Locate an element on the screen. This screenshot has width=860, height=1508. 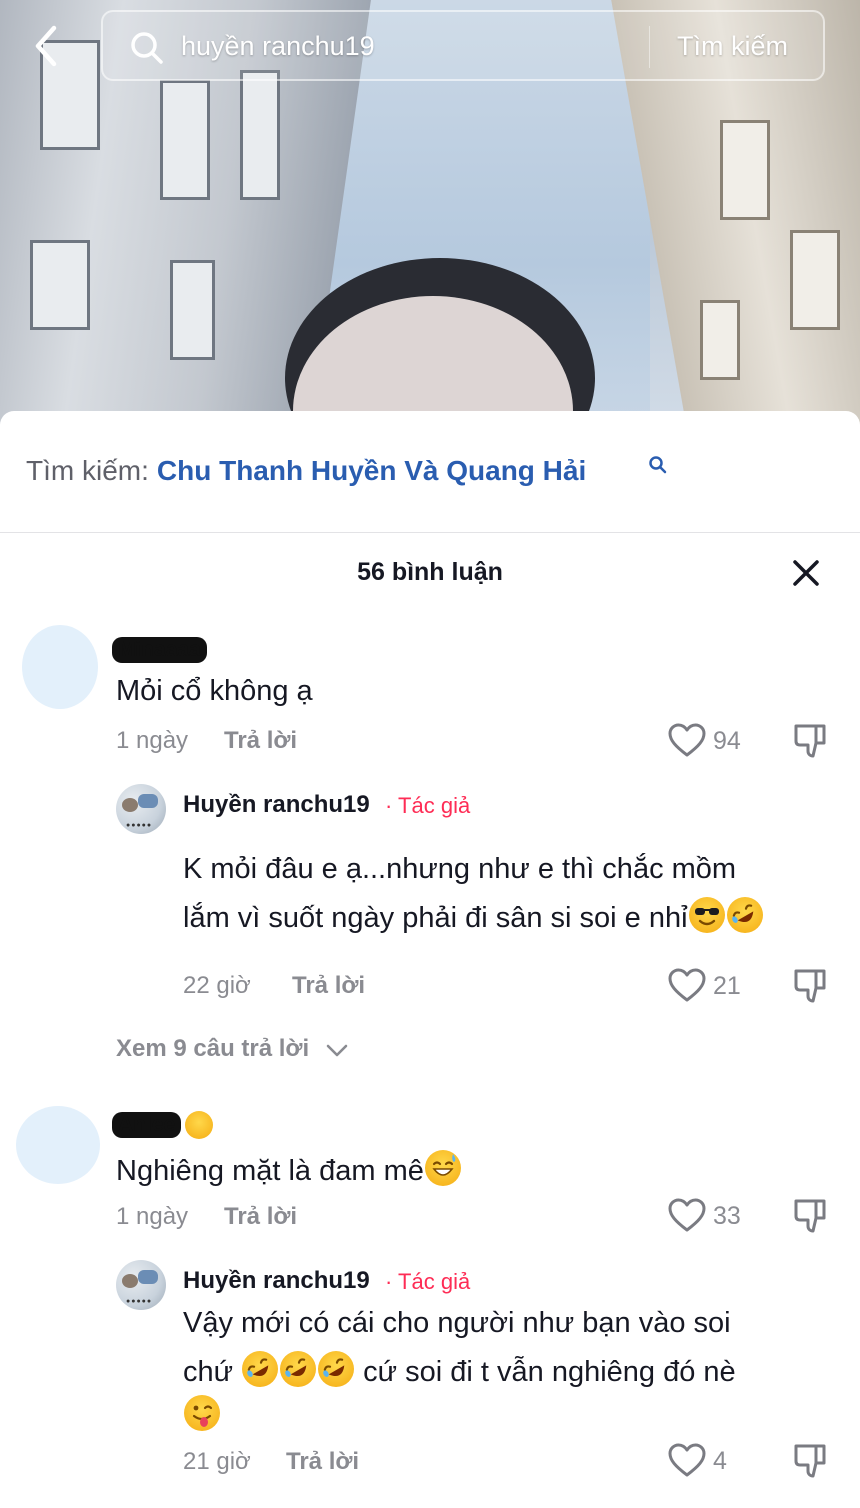
comment-text-line: Nghiêng mặt là đam mê is located at coordinates (289, 1171).